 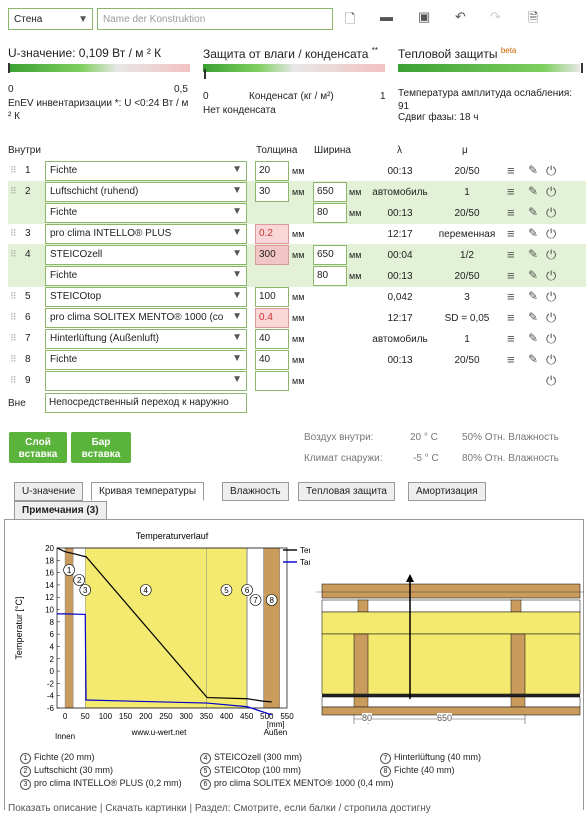 I want to click on outside-humidity: 80% Отн. Влажность, so click(x=510, y=458).